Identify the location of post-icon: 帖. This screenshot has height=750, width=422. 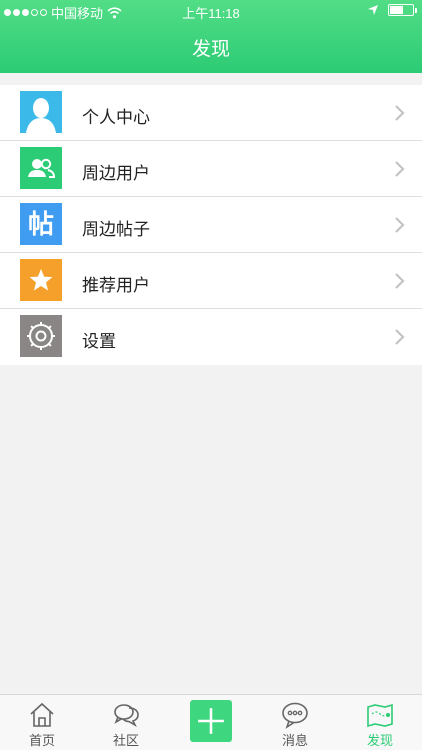
(41, 224).